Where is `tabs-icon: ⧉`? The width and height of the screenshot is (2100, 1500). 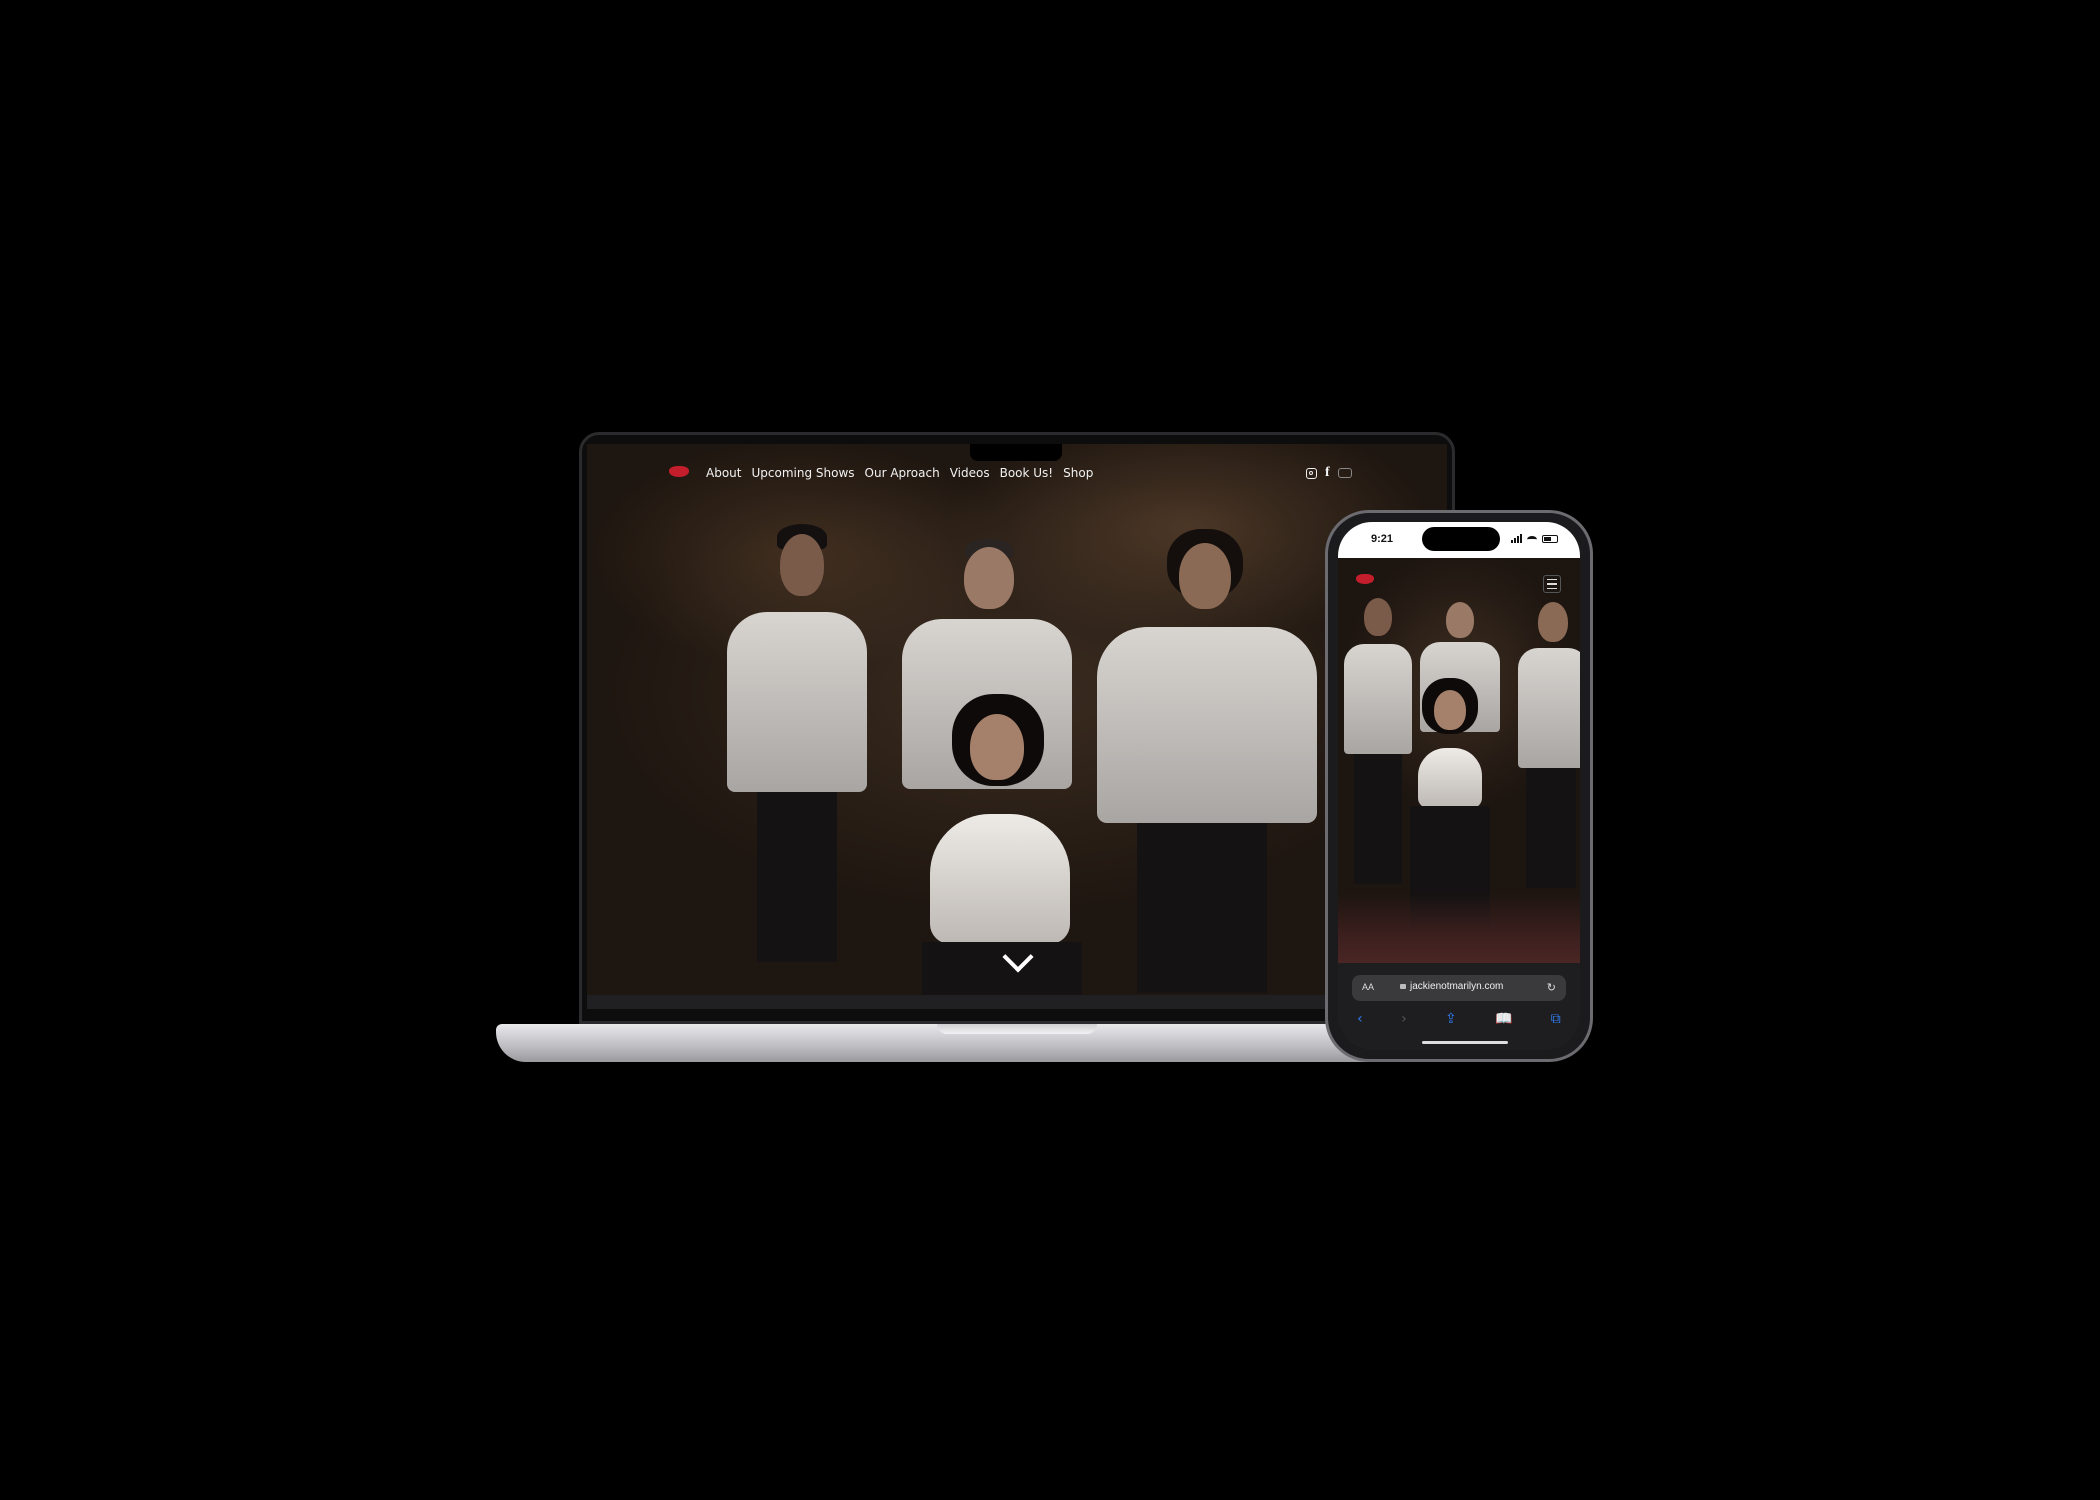
tabs-icon: ⧉ is located at coordinates (1556, 1019).